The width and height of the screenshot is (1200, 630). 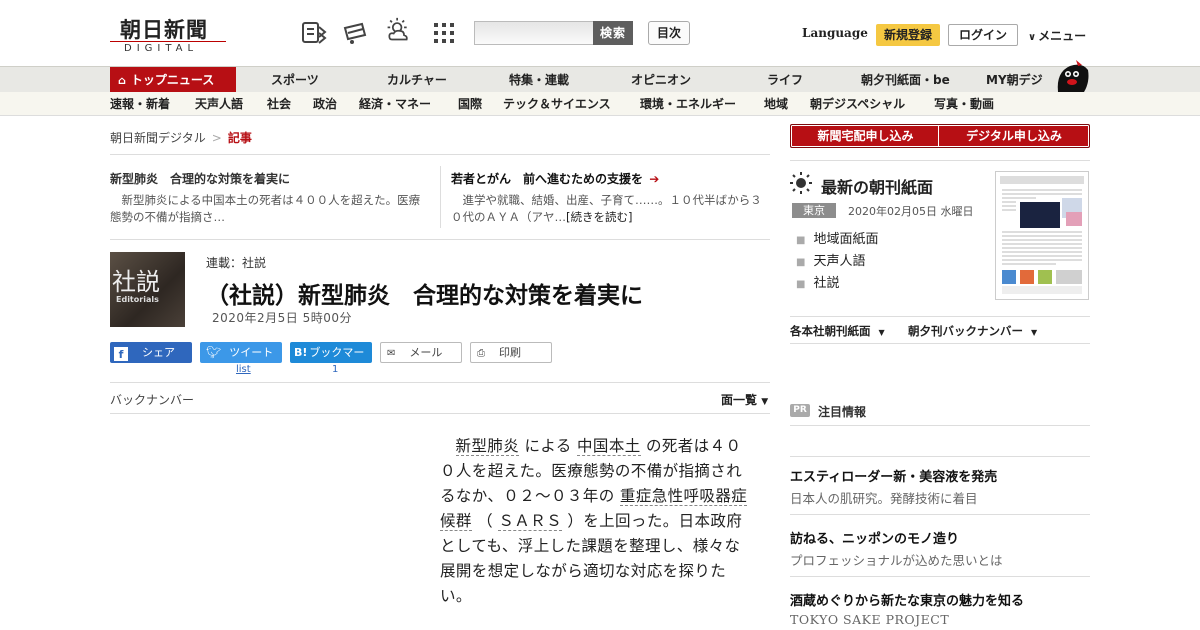 I want to click on paper-link-label: 天声人語, so click(x=839, y=261).